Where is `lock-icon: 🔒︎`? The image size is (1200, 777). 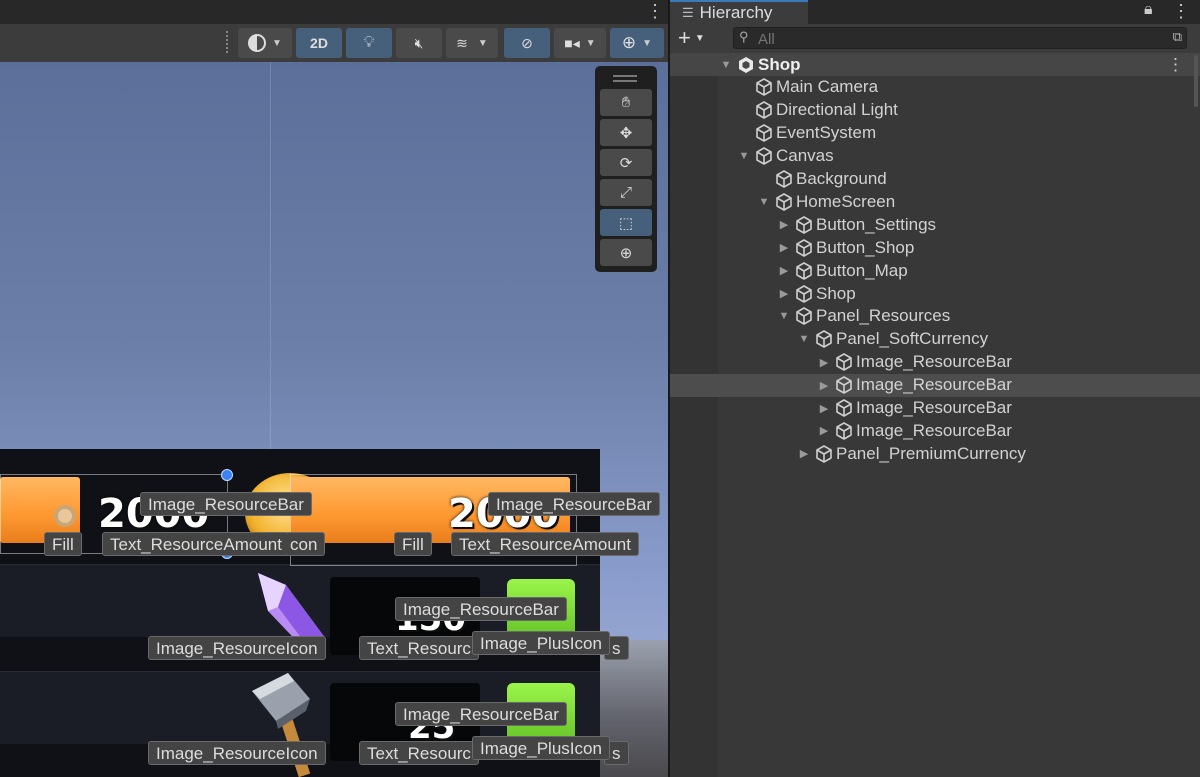 lock-icon: 🔒︎ is located at coordinates (1148, 10).